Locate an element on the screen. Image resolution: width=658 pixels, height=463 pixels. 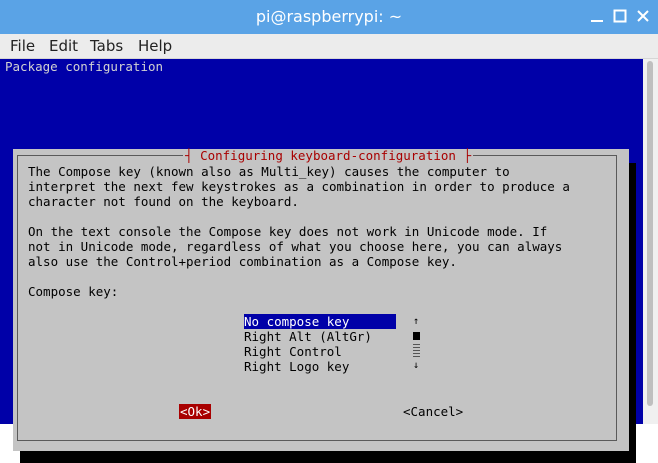
minimize-icon is located at coordinates (597, 16).